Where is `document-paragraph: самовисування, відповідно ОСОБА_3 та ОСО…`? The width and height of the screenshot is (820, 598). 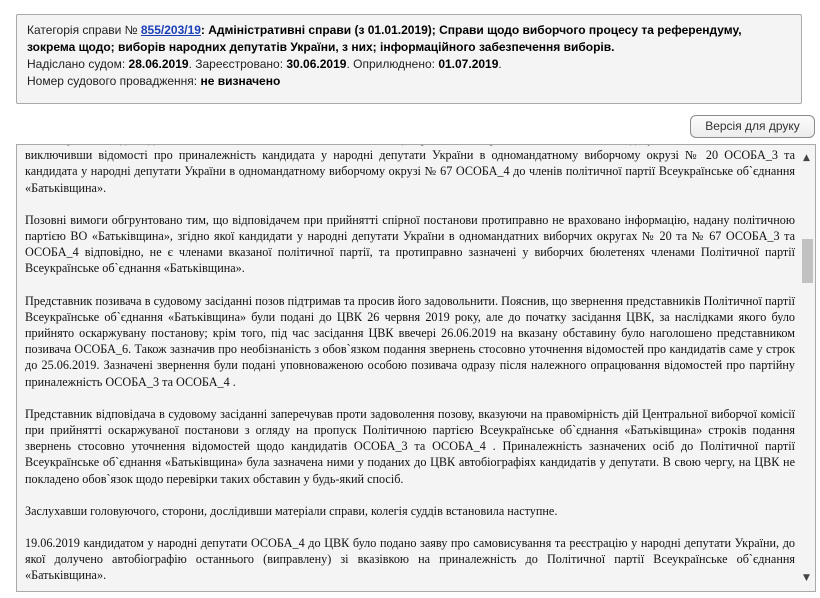 document-paragraph: самовисування, відповідно ОСОБА_3 та ОСО… is located at coordinates (410, 170).